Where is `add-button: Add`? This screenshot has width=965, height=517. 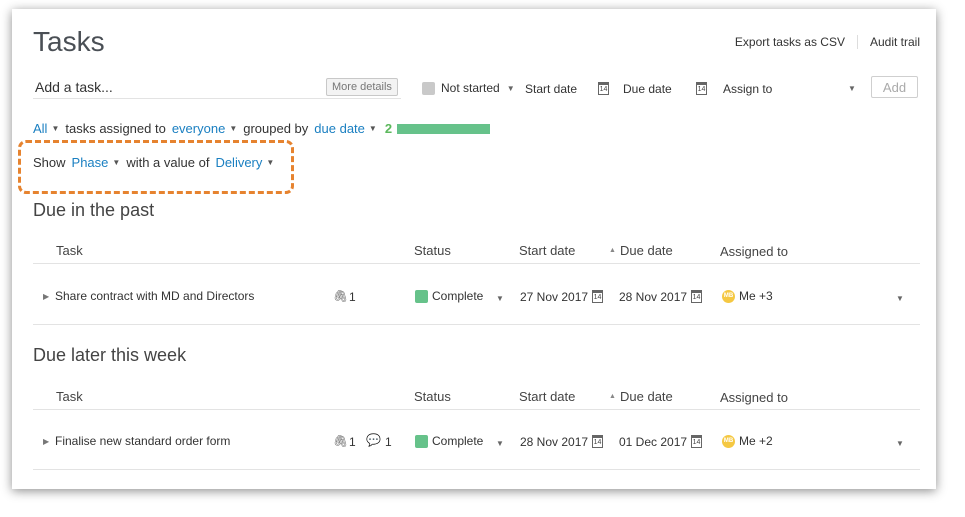
add-button: Add is located at coordinates (894, 87).